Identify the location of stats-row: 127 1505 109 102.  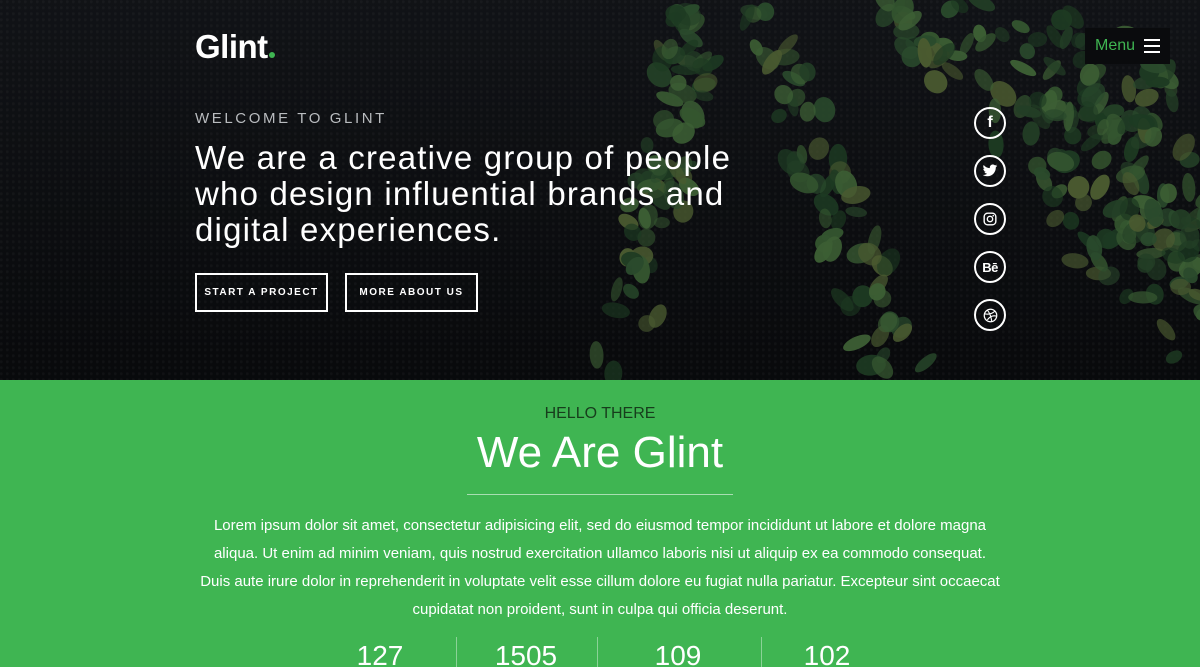
(600, 652).